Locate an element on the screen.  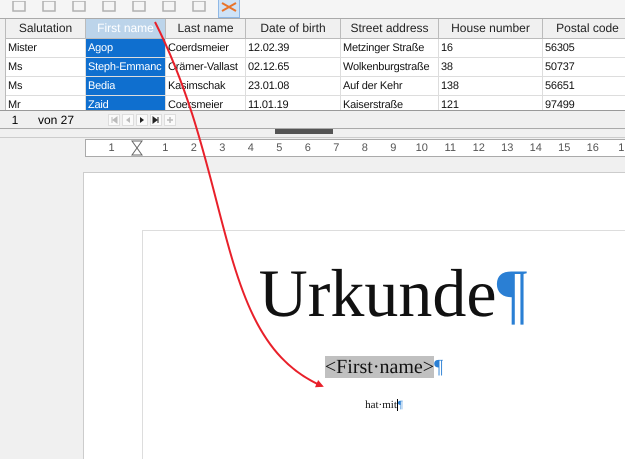
table-cell: 138 is located at coordinates (491, 86).